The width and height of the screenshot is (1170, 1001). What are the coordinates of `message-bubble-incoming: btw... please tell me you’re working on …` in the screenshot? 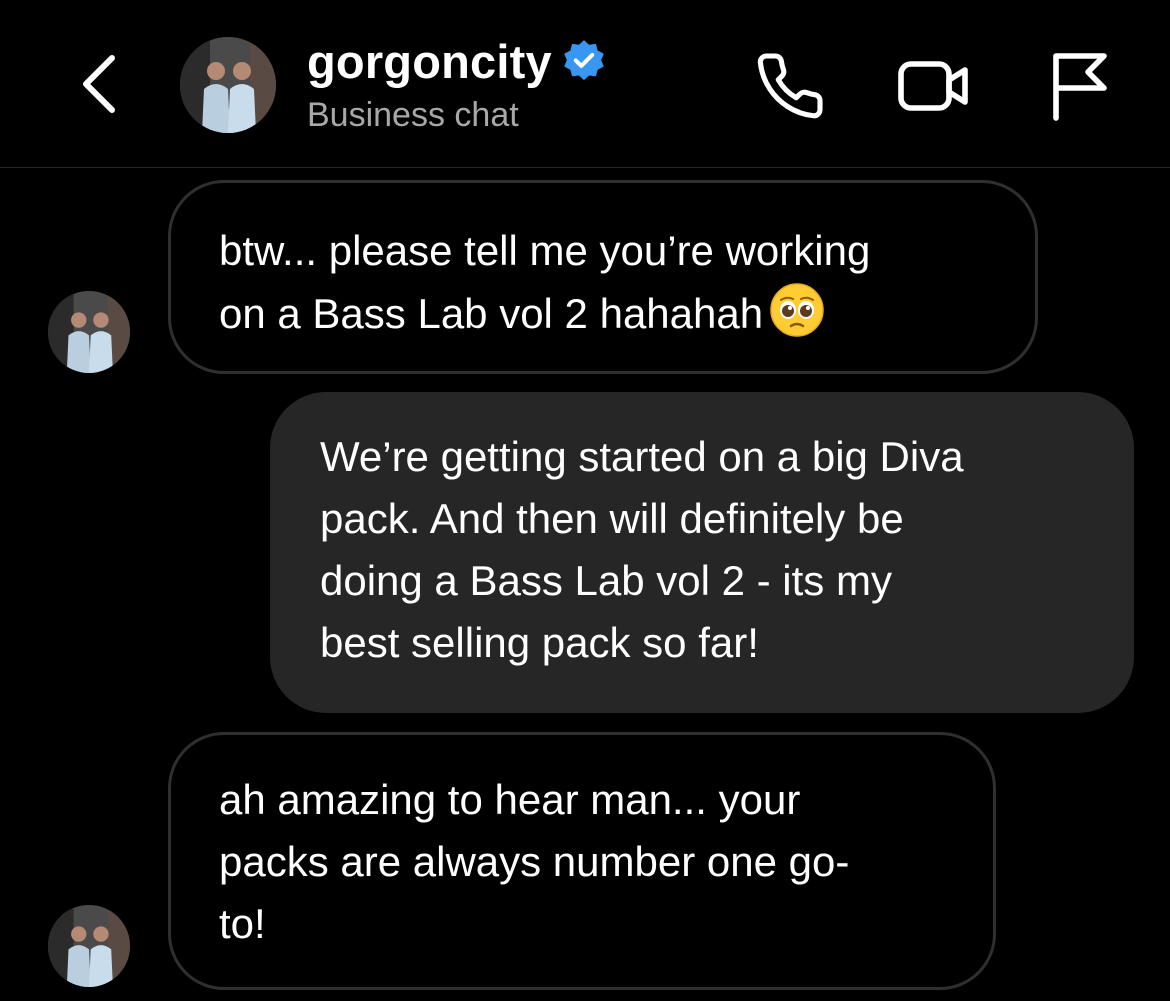 It's located at (603, 277).